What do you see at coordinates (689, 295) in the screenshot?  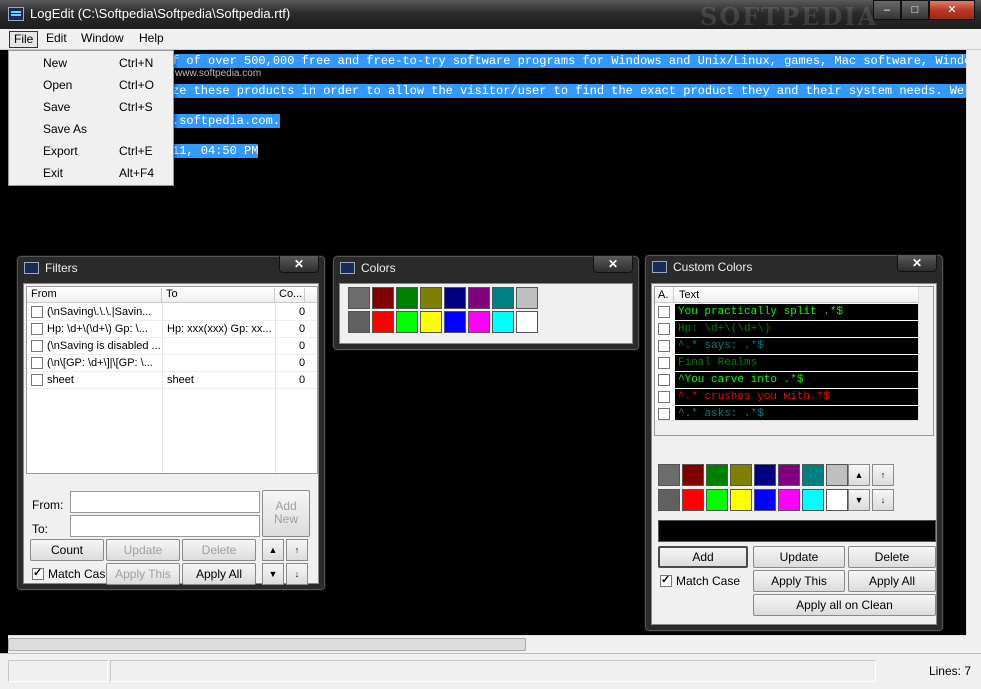 I see `column-text: Text` at bounding box center [689, 295].